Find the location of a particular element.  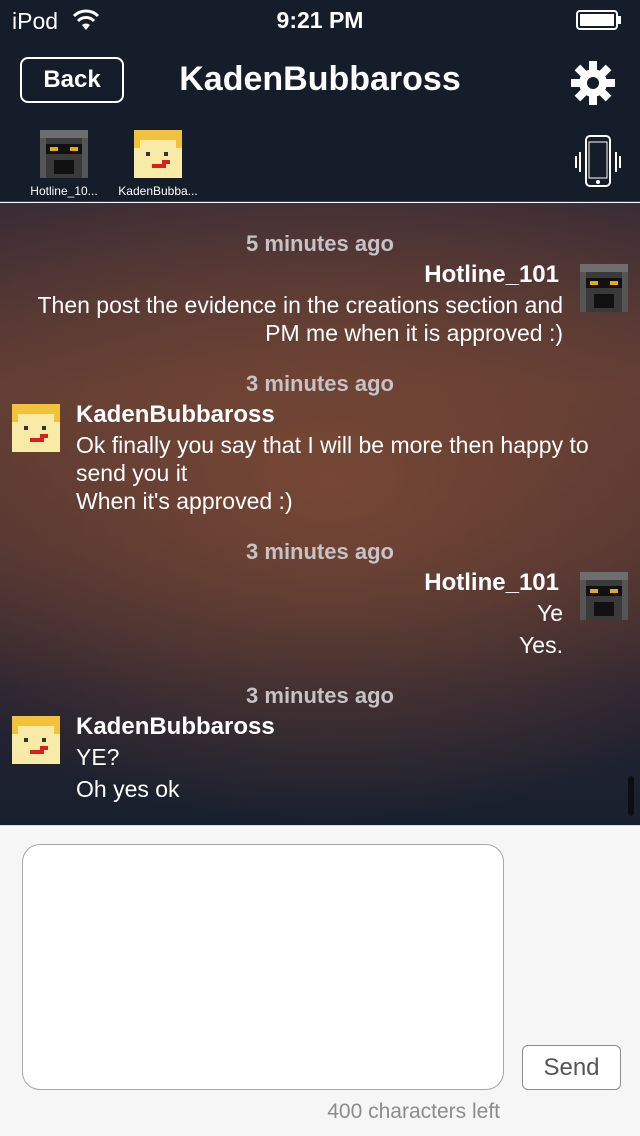

message-line: PM me when it is approved :) is located at coordinates (414, 333).